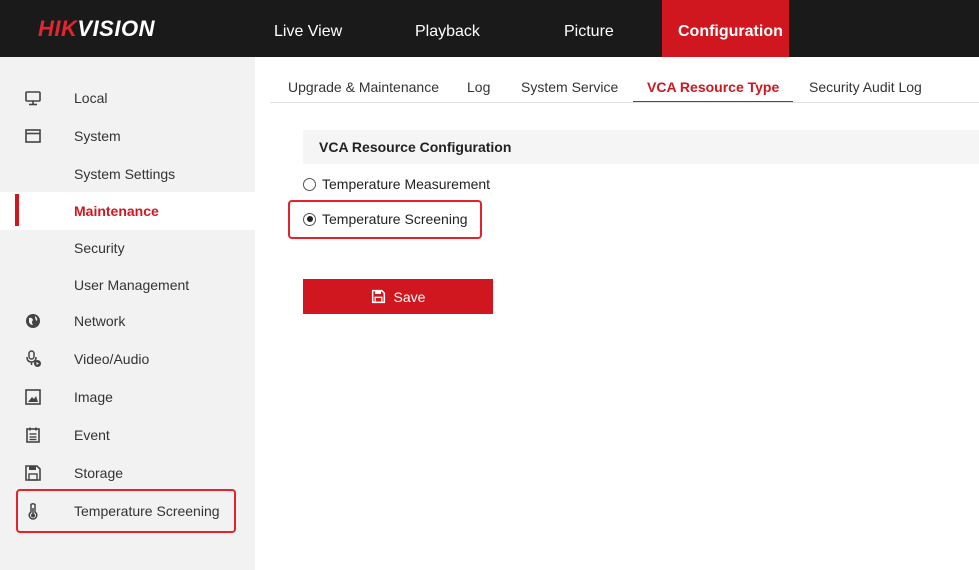 This screenshot has height=570, width=979. What do you see at coordinates (125, 174) in the screenshot?
I see `sidebar-item-label: System Settings` at bounding box center [125, 174].